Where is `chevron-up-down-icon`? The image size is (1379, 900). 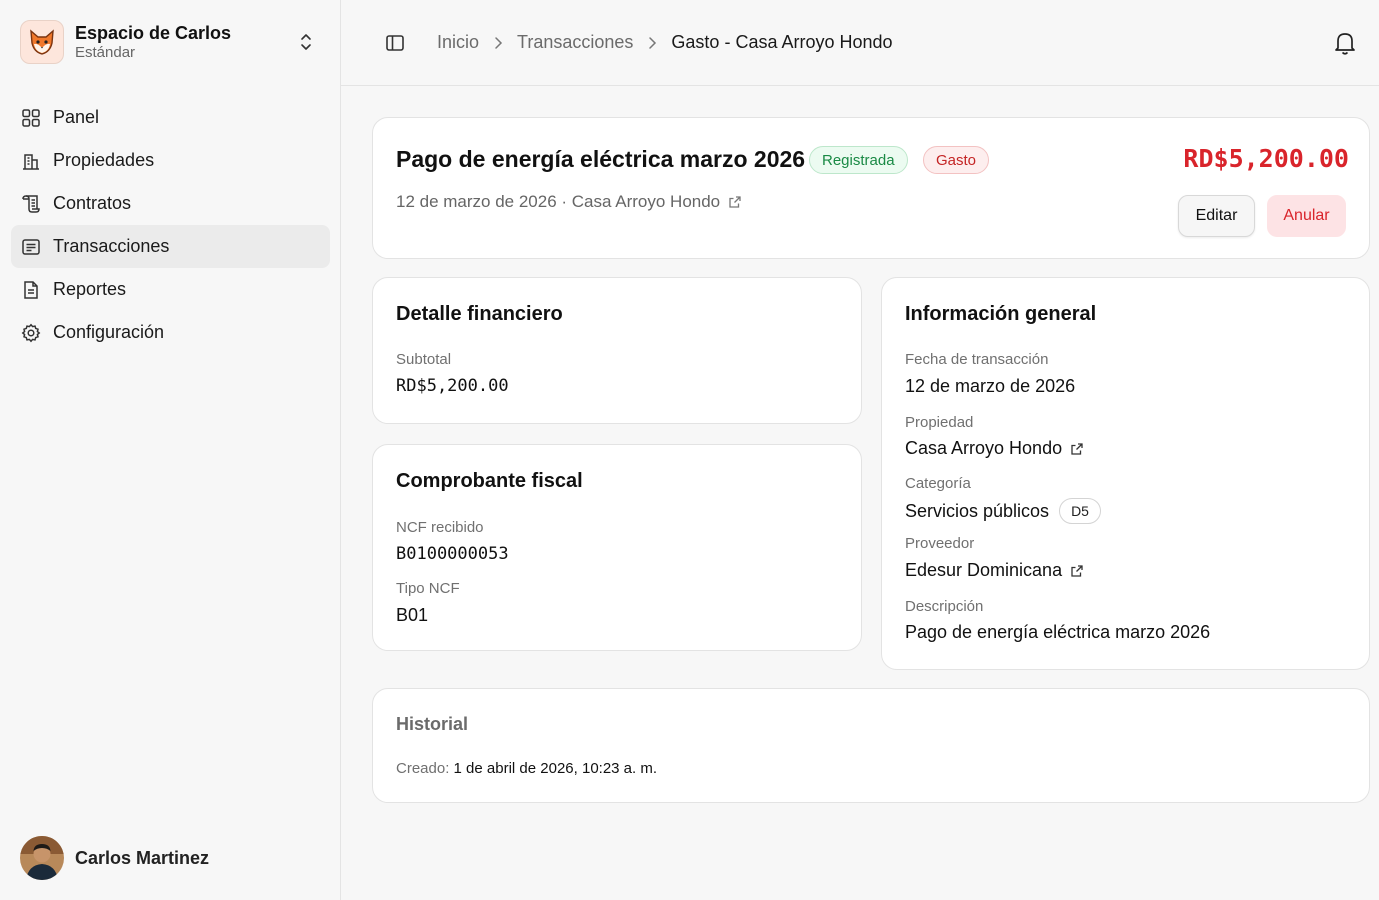 chevron-up-down-icon is located at coordinates (306, 42).